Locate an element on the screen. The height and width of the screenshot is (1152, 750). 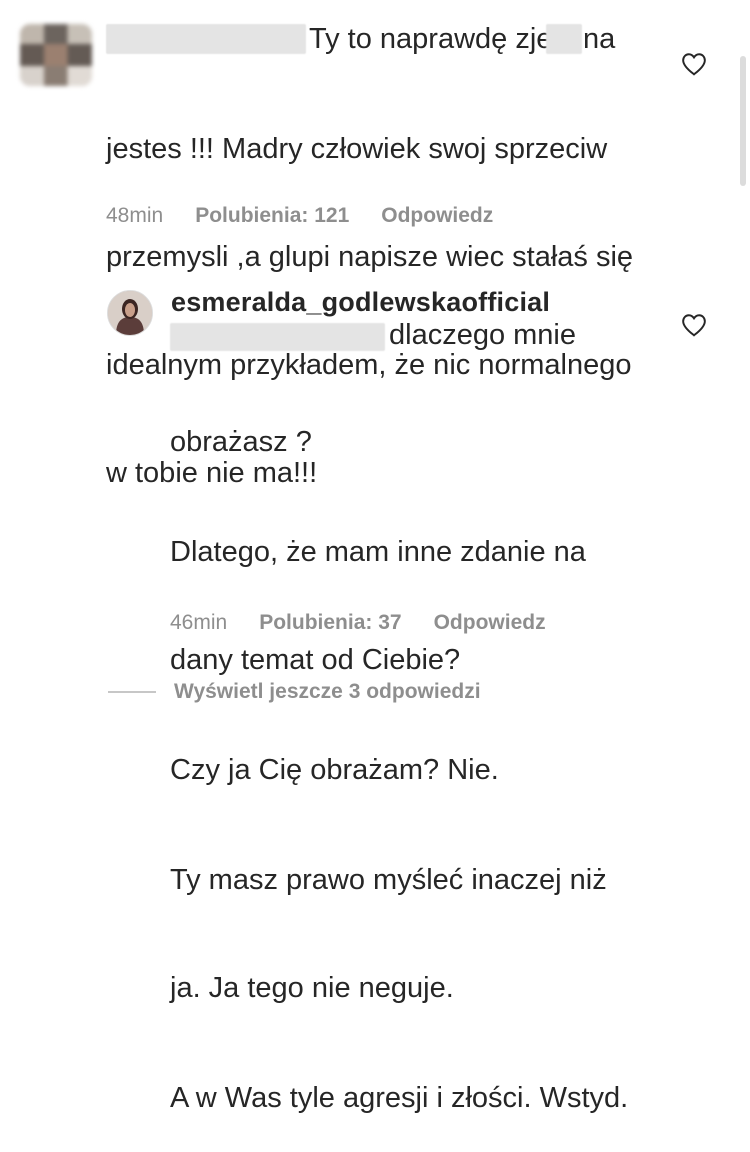
blurred-username is located at coordinates (206, 39).